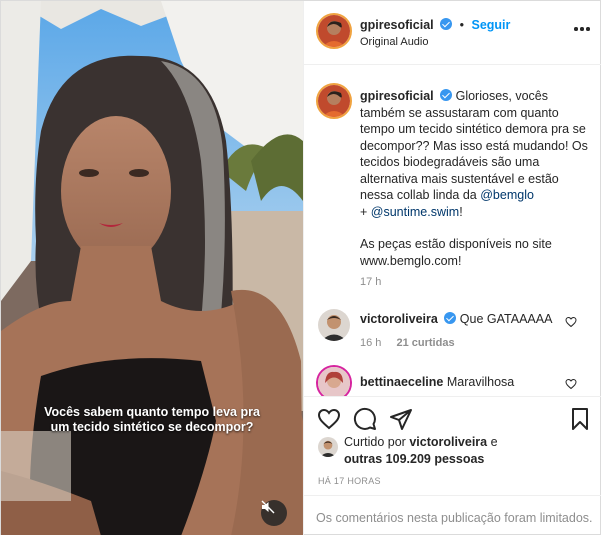  I want to click on bookmark-icon, so click(580, 419).